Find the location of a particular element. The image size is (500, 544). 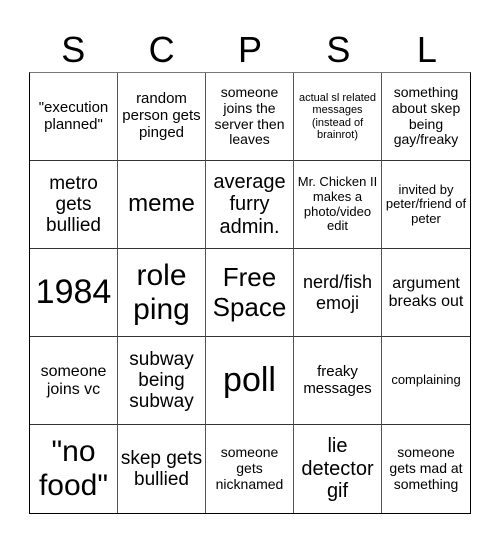

cell-text: argument breaks out is located at coordinates (426, 292).